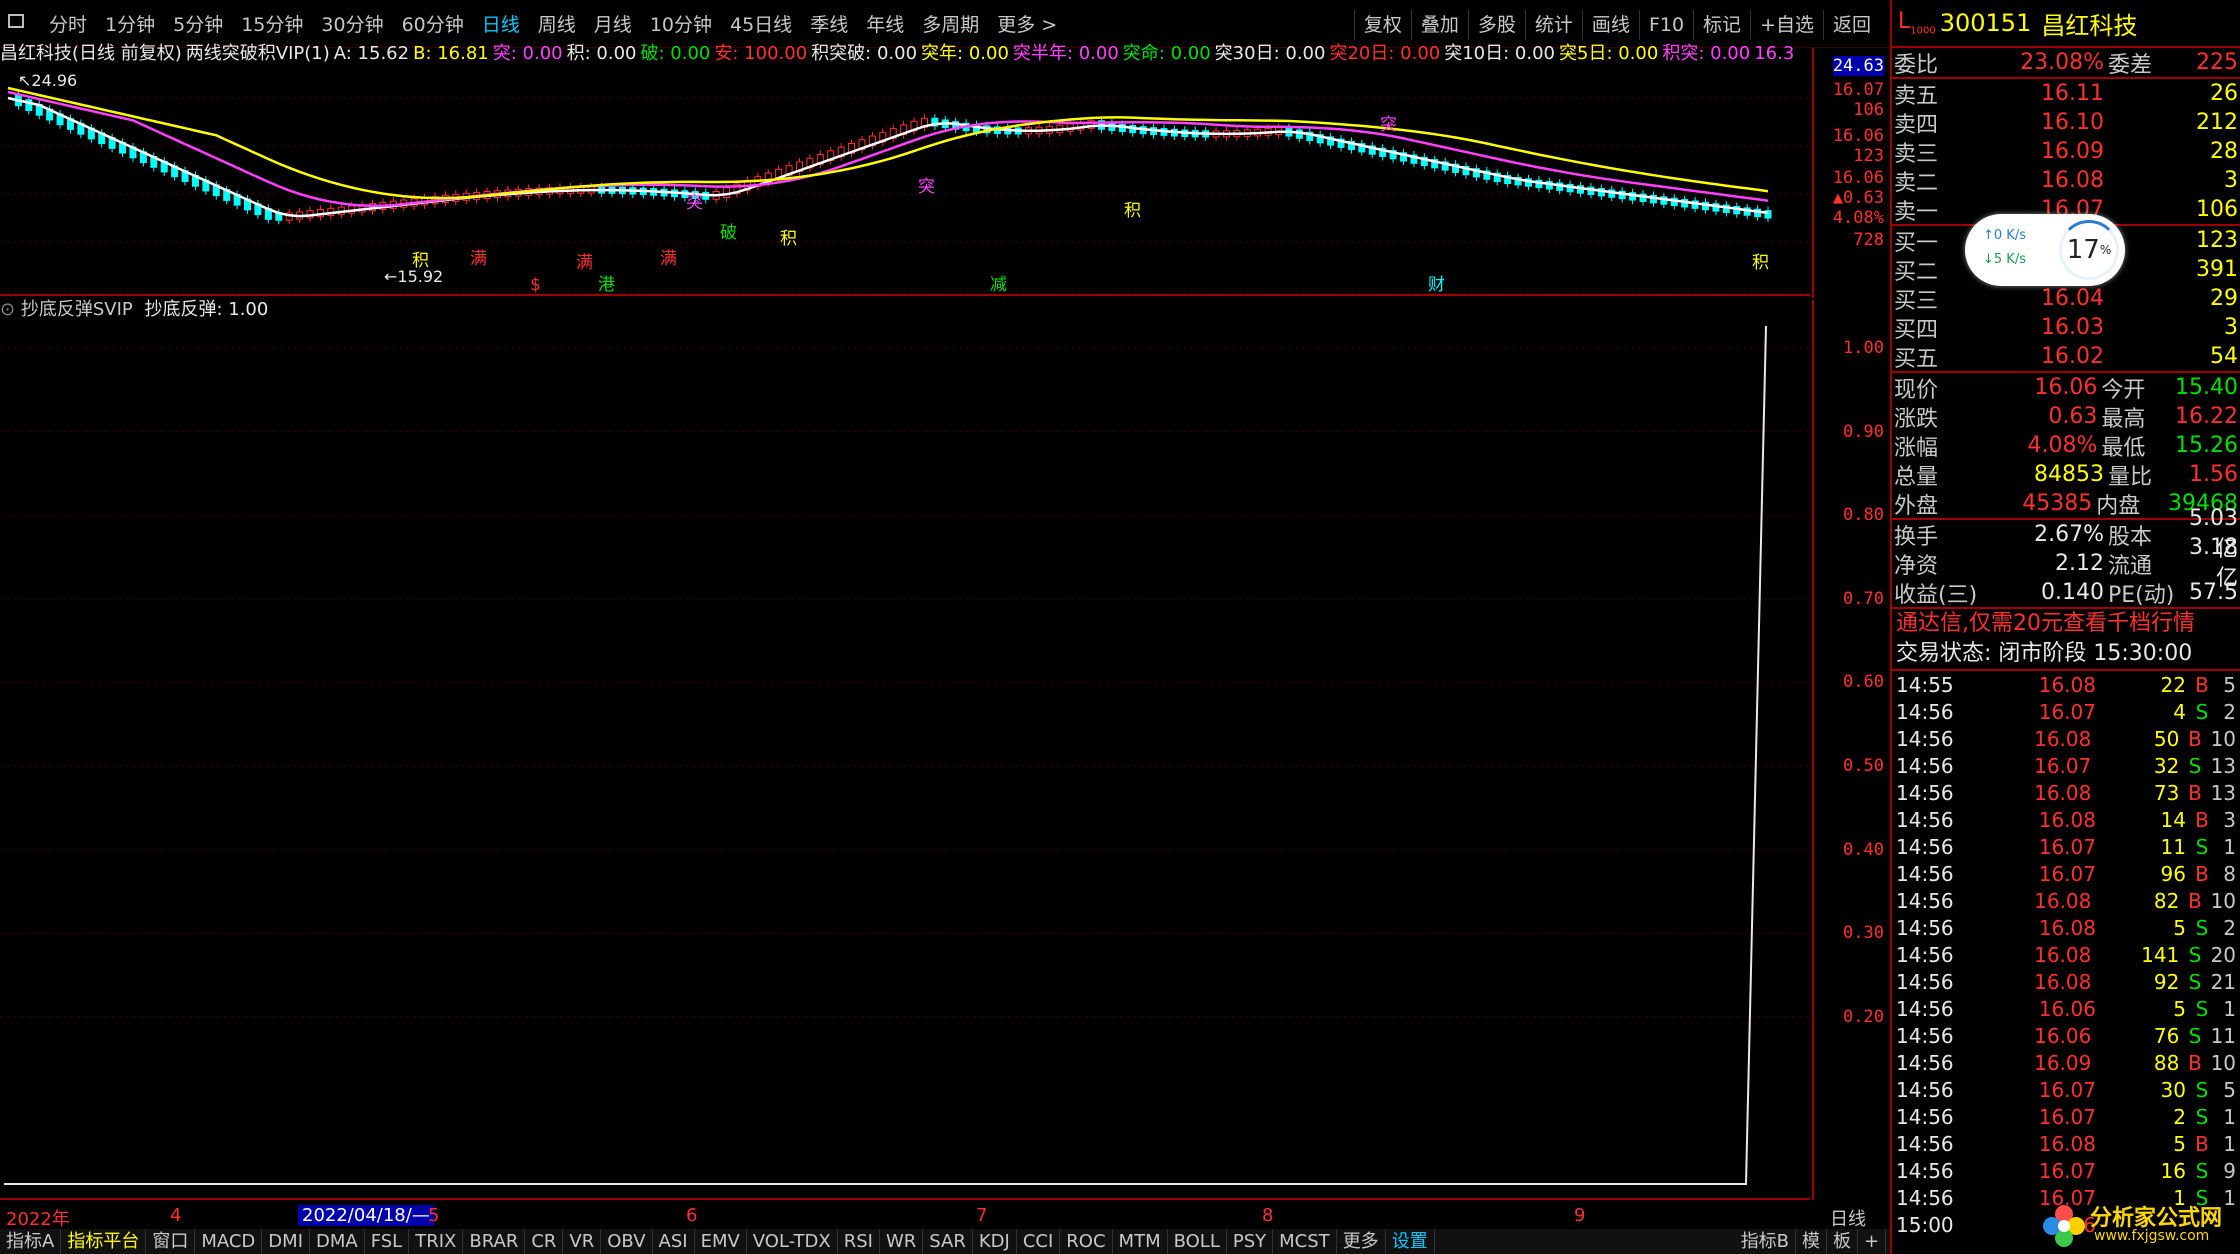  Describe the element at coordinates (198, 25) in the screenshot. I see `period-tab-2: 5分钟` at that location.